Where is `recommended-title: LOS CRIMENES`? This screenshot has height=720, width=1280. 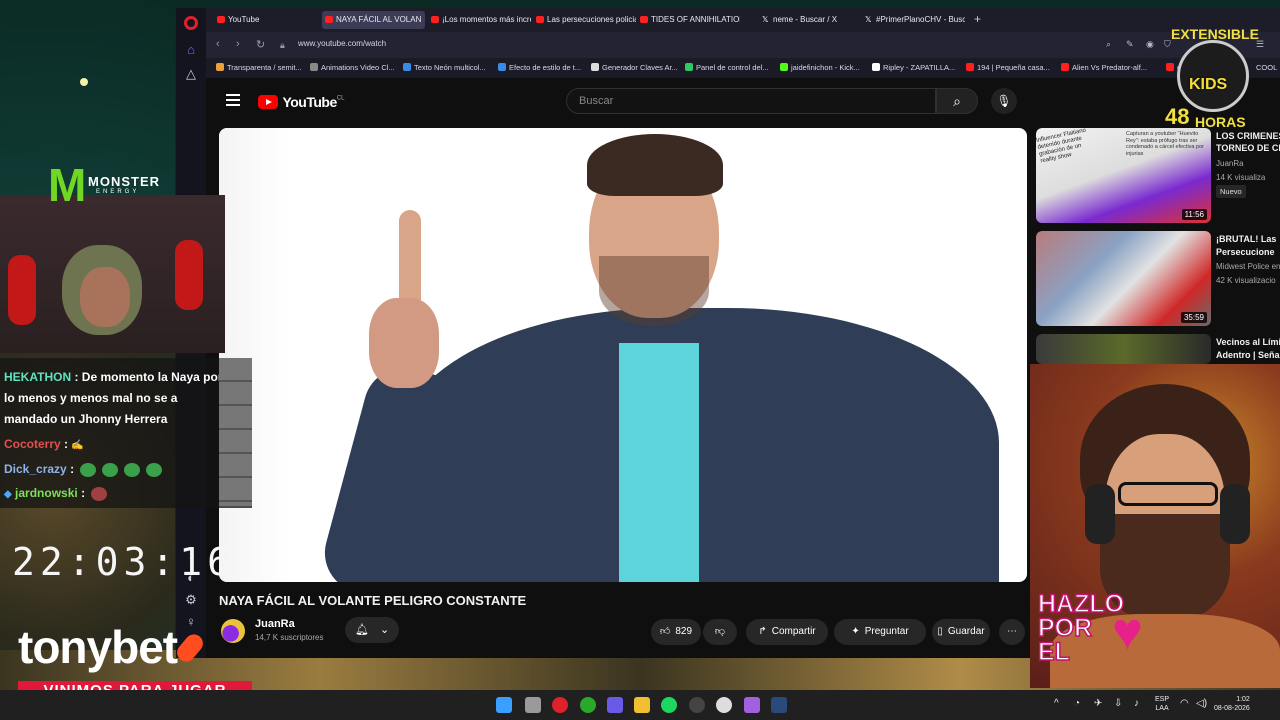 recommended-title: LOS CRIMENES is located at coordinates (1248, 136).